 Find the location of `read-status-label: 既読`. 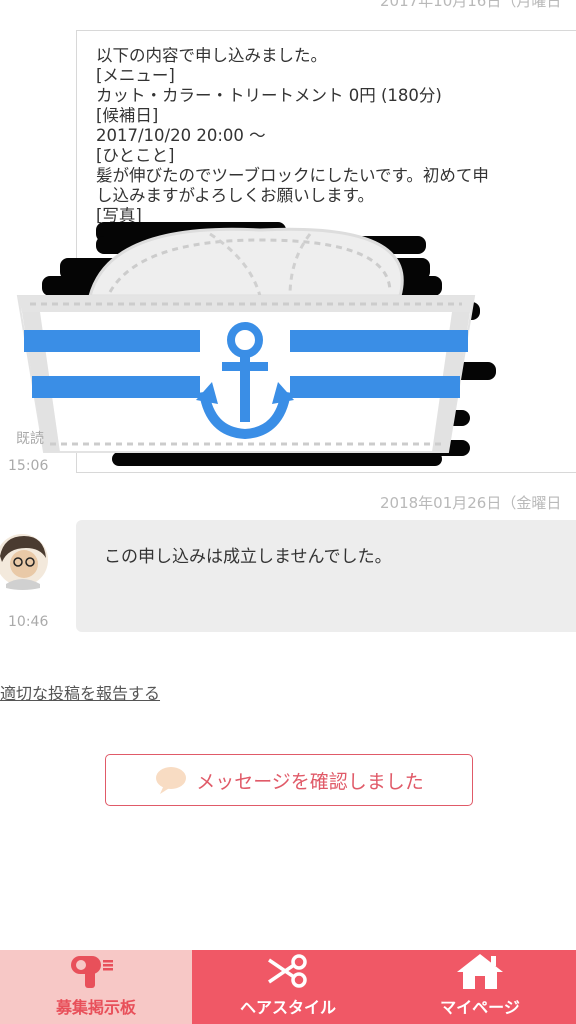

read-status-label: 既読 is located at coordinates (30, 439).